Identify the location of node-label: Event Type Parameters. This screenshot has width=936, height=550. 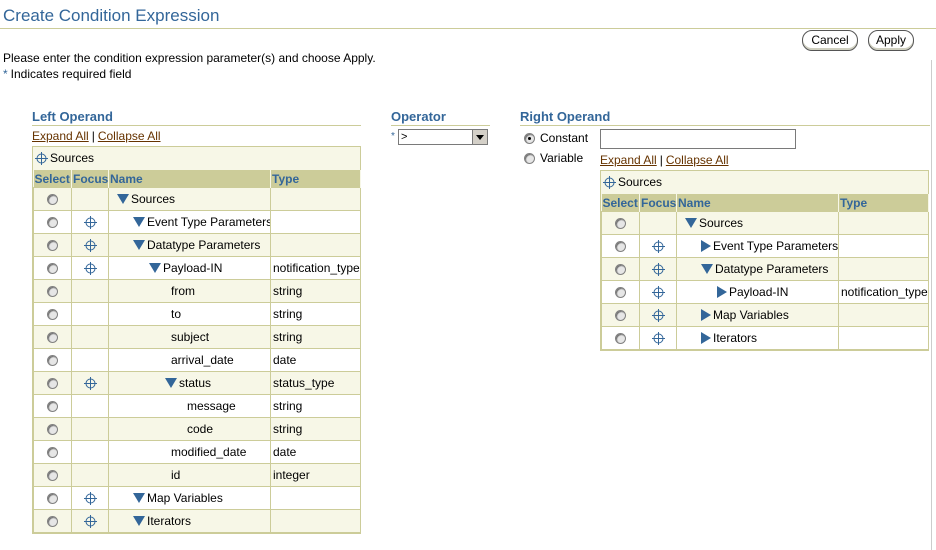
(776, 246).